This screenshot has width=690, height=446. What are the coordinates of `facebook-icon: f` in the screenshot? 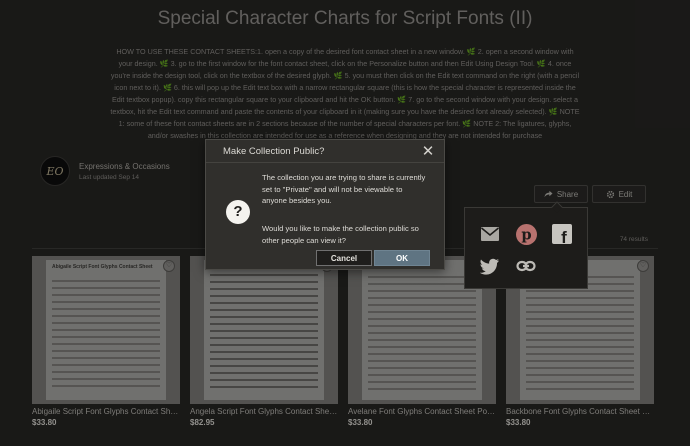 It's located at (562, 234).